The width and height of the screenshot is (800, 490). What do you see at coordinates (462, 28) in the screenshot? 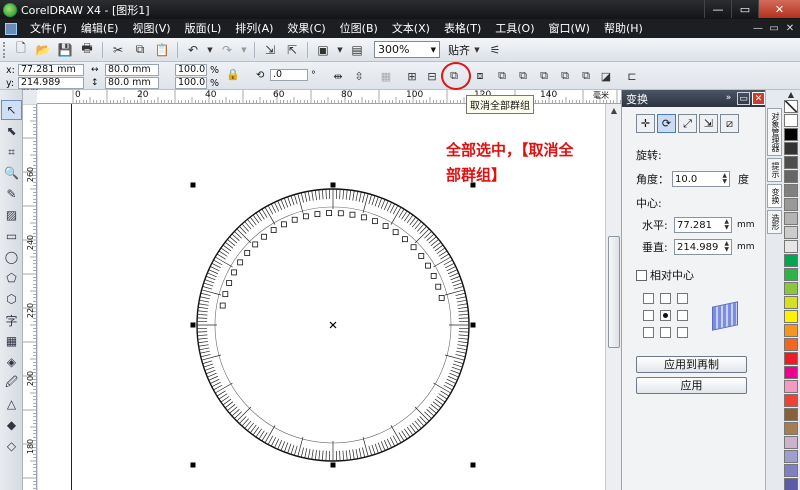
I see `menu-table: 表格(T)` at bounding box center [462, 28].